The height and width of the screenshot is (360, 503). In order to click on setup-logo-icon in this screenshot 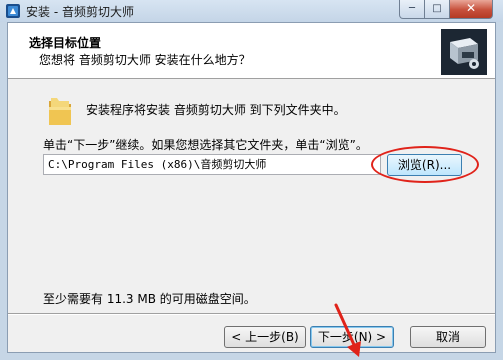, I will do `click(464, 52)`.